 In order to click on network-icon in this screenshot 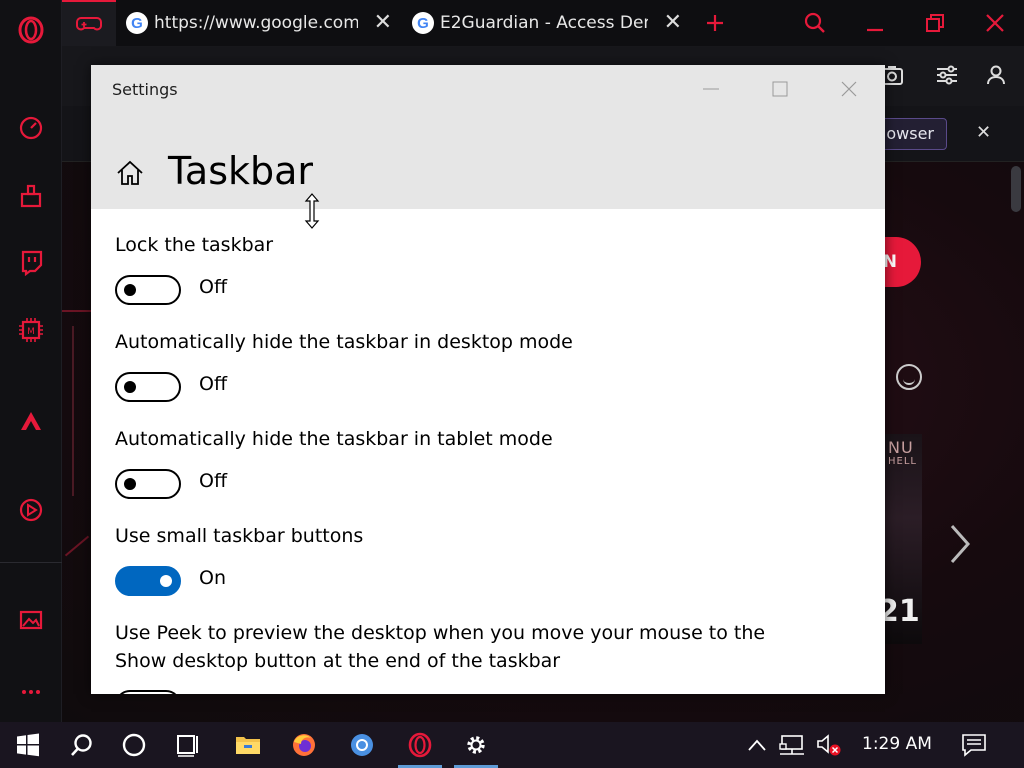, I will do `click(791, 745)`.